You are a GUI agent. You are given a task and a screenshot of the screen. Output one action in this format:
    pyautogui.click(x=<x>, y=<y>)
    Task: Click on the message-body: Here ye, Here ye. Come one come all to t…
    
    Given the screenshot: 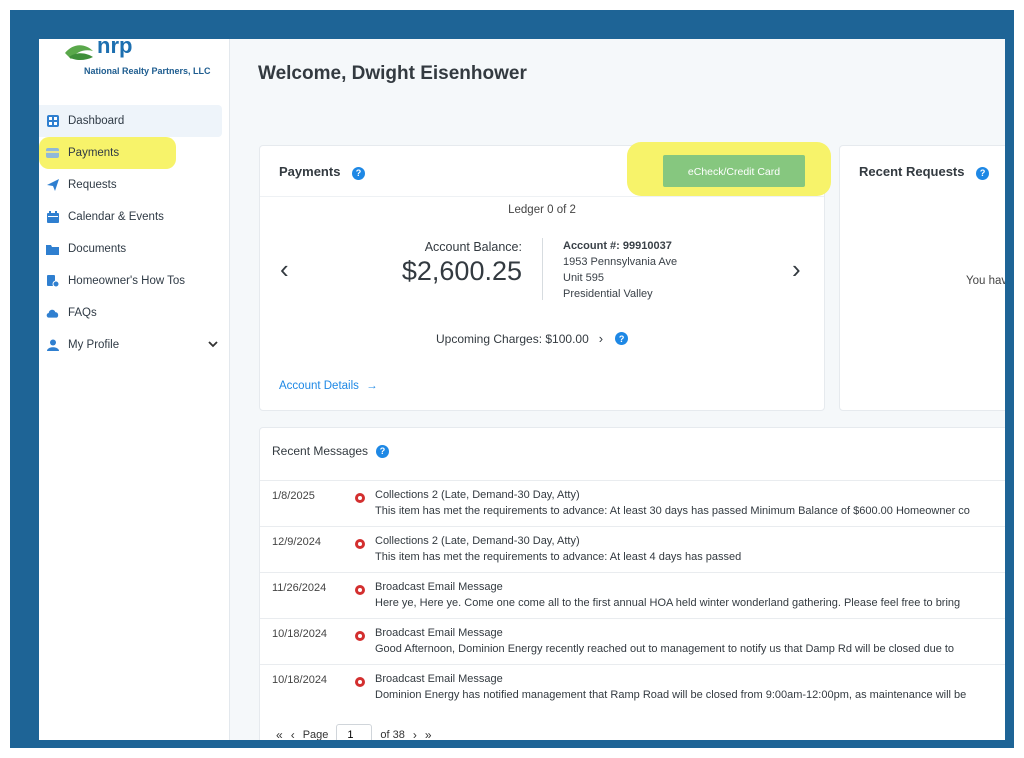 What is the action you would take?
    pyautogui.click(x=668, y=603)
    